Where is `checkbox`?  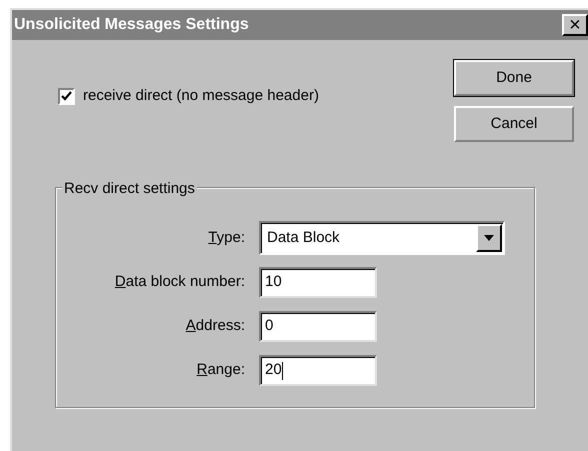 checkbox is located at coordinates (66, 96).